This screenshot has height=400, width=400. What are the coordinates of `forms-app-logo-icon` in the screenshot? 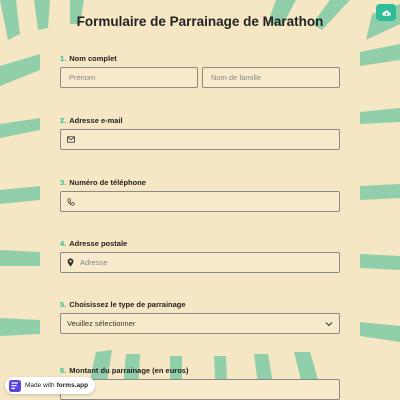 It's located at (15, 385).